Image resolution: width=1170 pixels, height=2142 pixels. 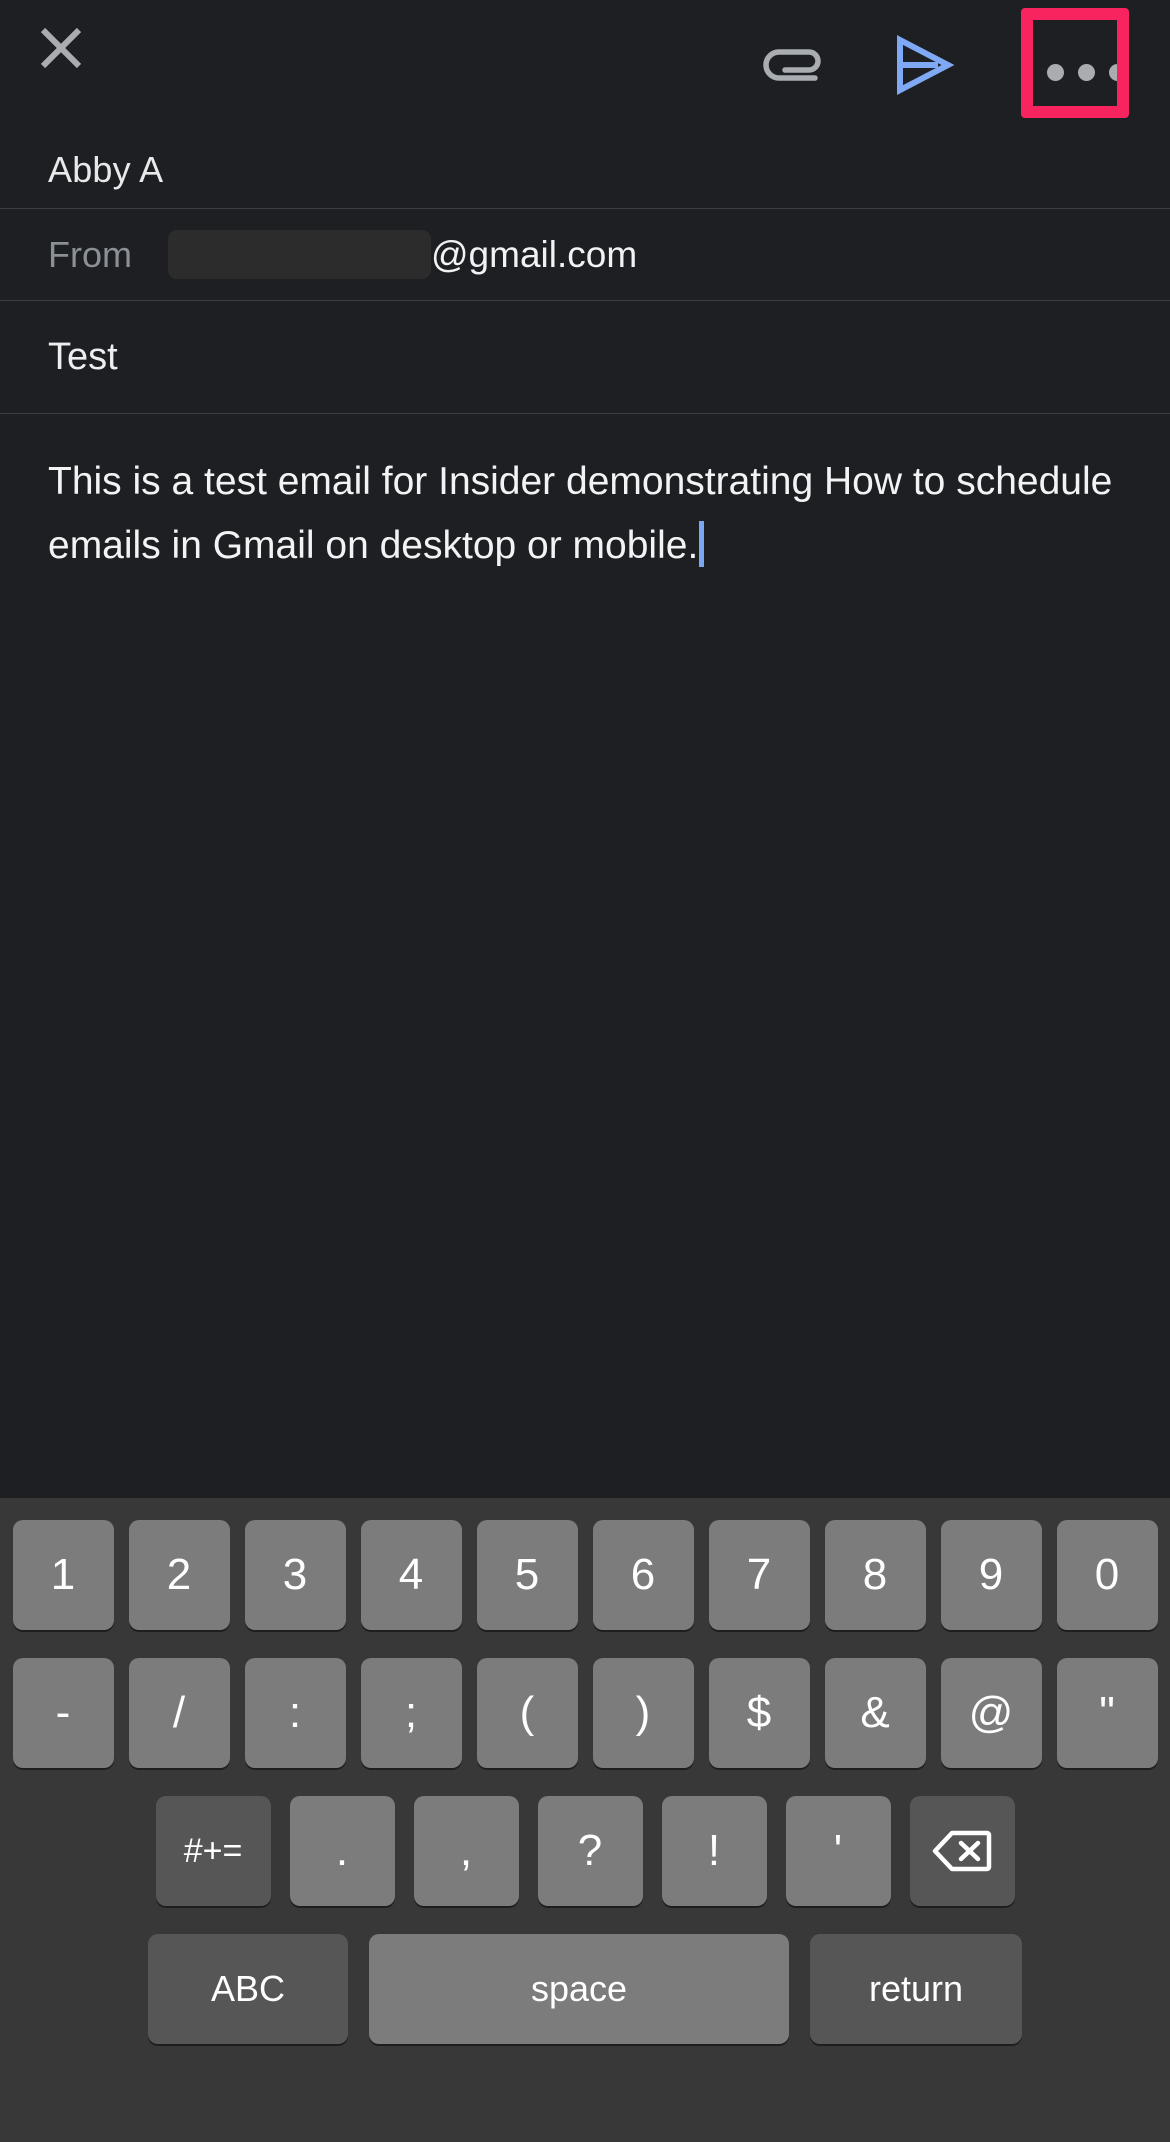 What do you see at coordinates (179, 1713) in the screenshot?
I see `key-slash: /` at bounding box center [179, 1713].